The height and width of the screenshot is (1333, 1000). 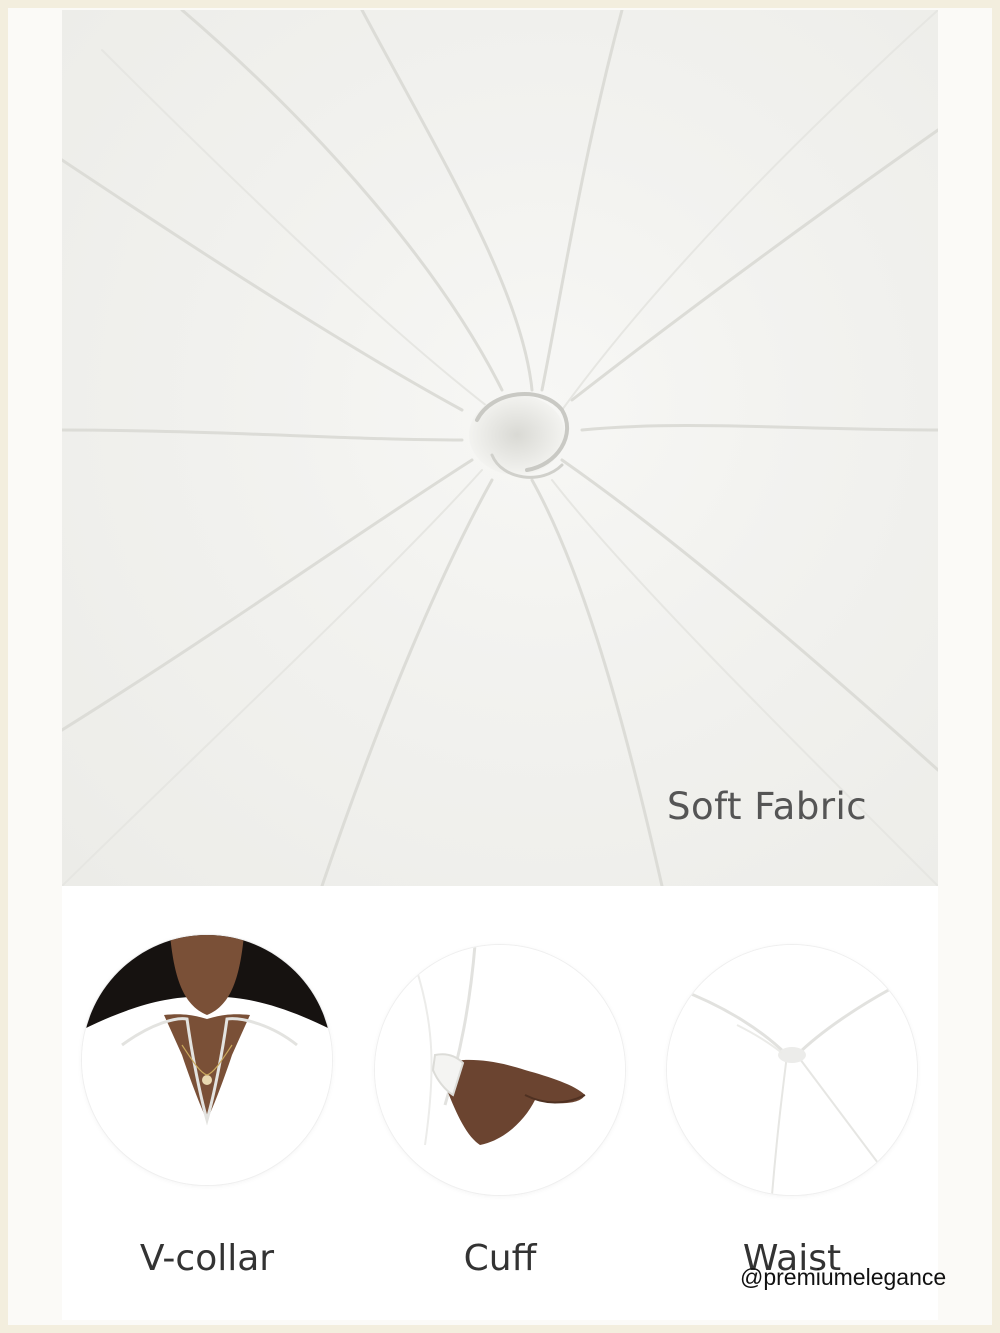 I want to click on v-collar-drawing, so click(x=207, y=1060).